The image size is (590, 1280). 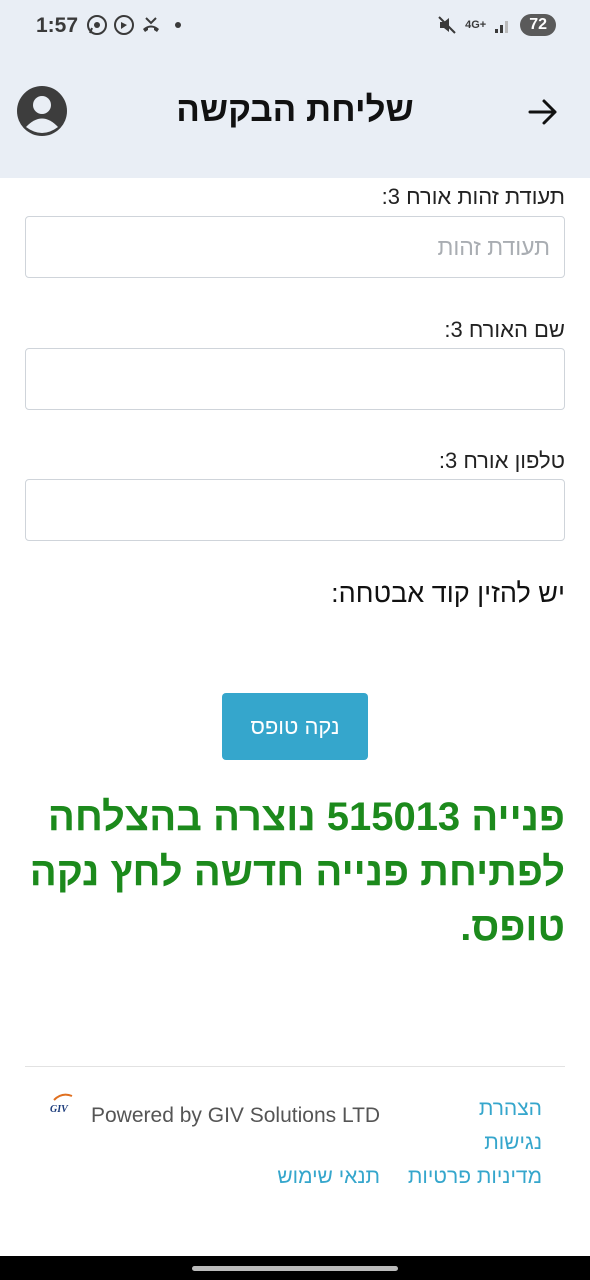 What do you see at coordinates (510, 1125) in the screenshot?
I see `accessibility-statement-link: הצהרת נגישות` at bounding box center [510, 1125].